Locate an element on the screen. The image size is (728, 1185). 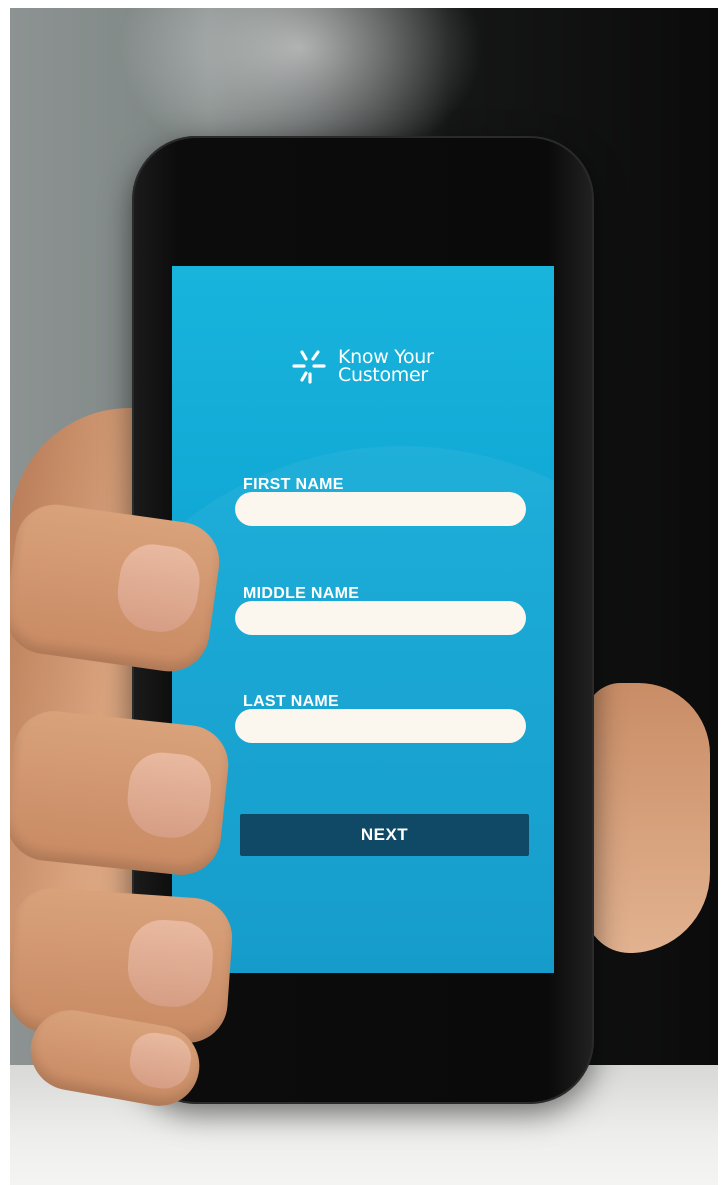
app-logo: Know Your Customer is located at coordinates (362, 366).